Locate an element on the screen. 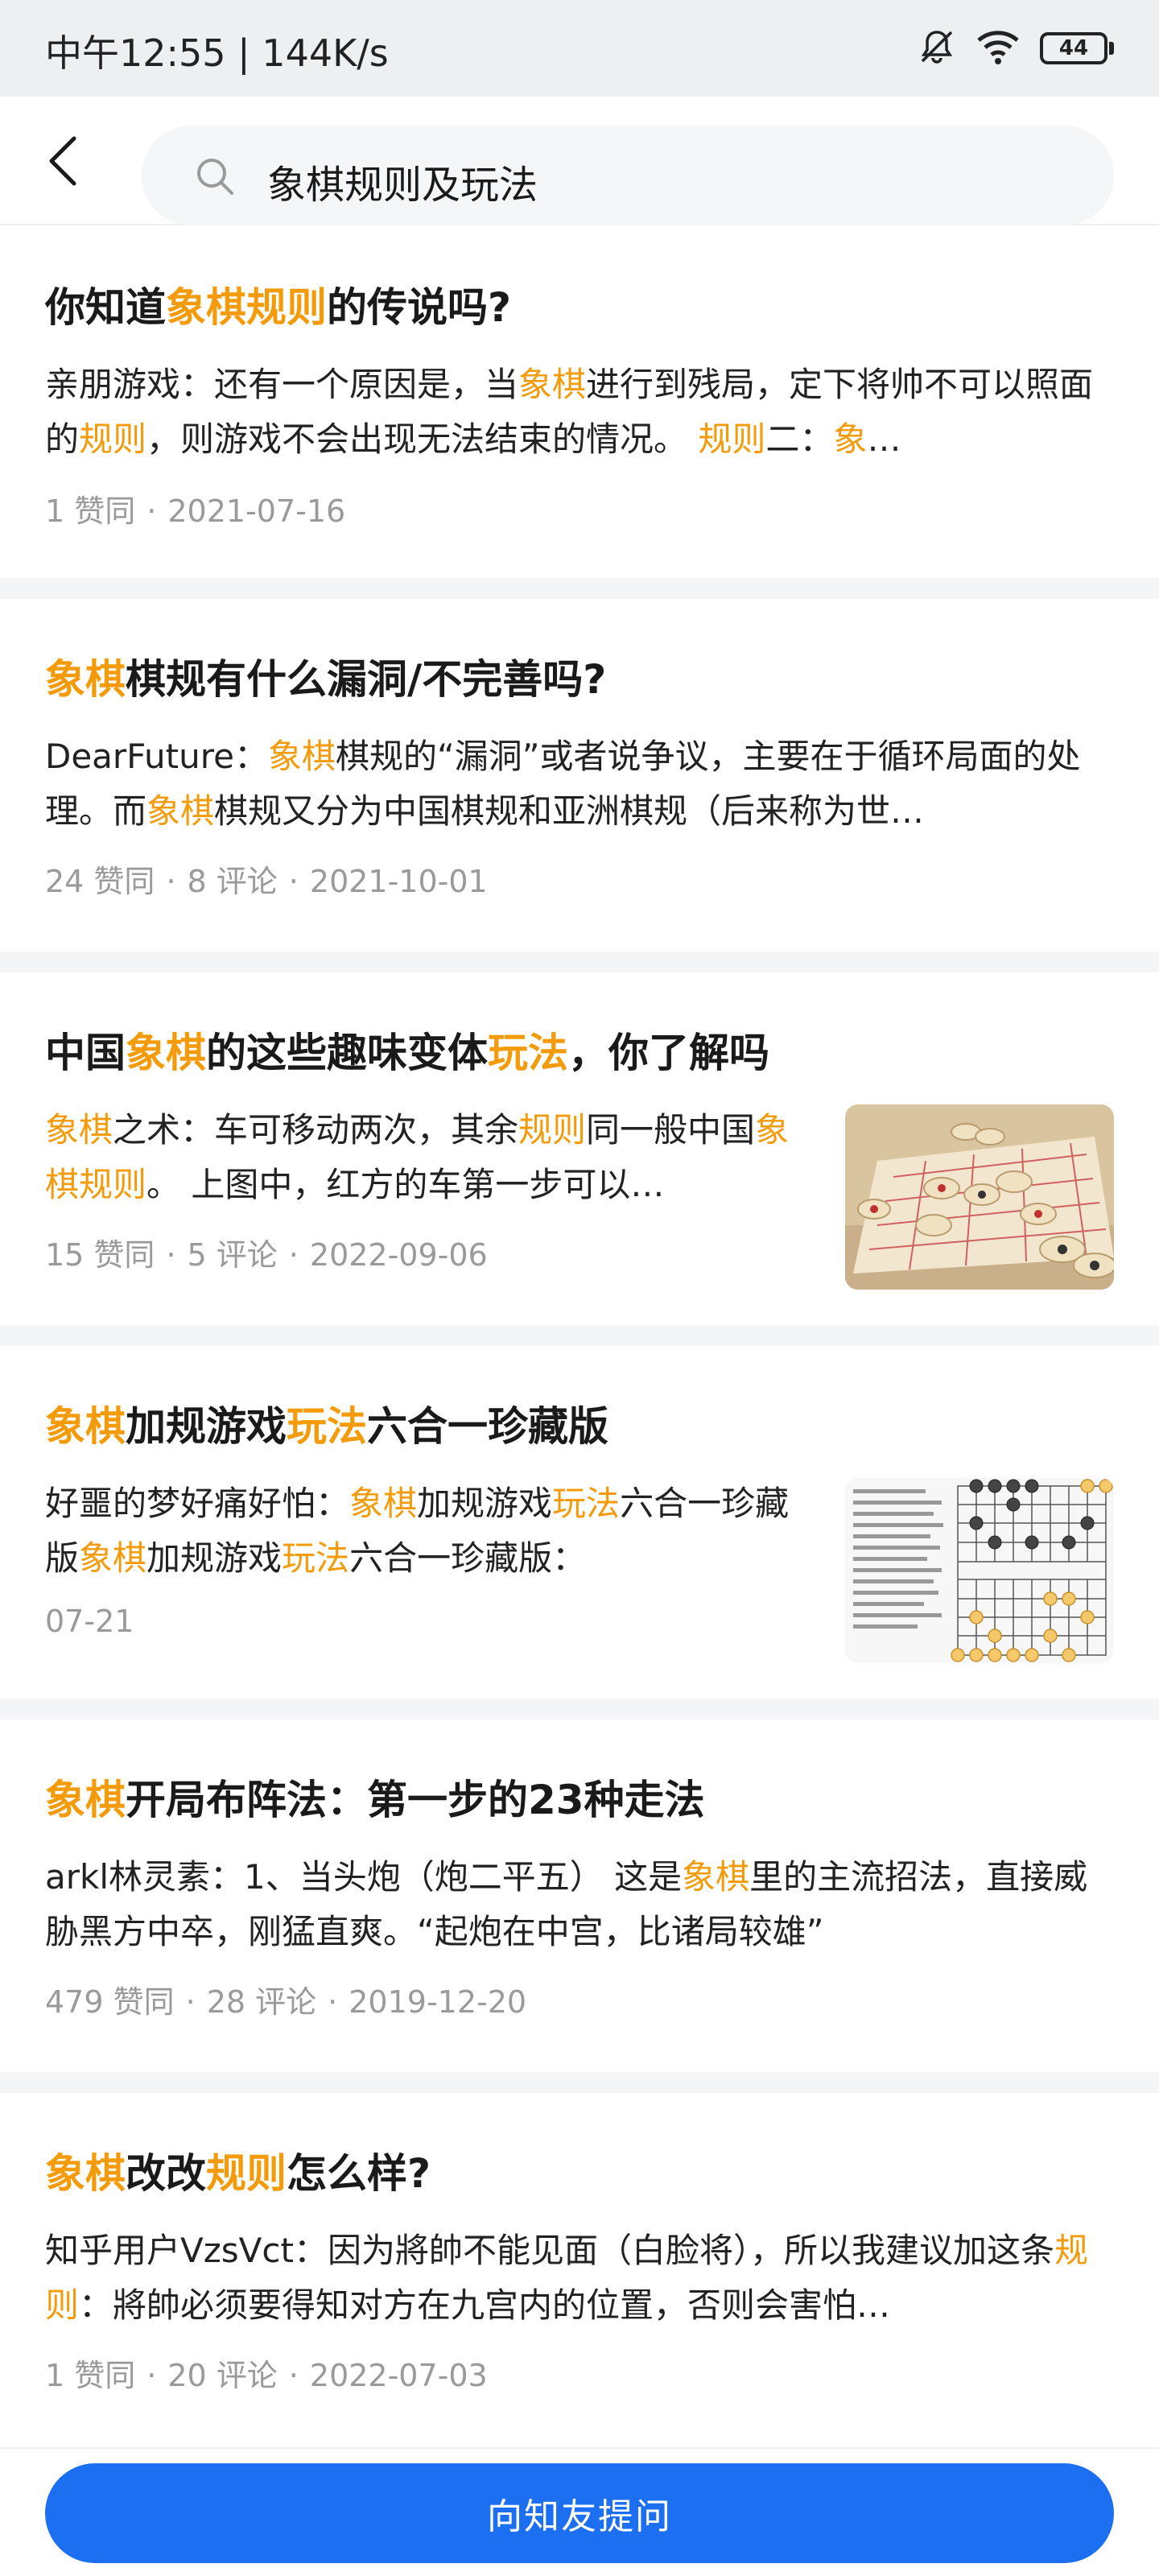 The width and height of the screenshot is (1159, 2576). result-title: 中国象棋的这些趣味变体玩法，你了解吗 is located at coordinates (407, 1050).